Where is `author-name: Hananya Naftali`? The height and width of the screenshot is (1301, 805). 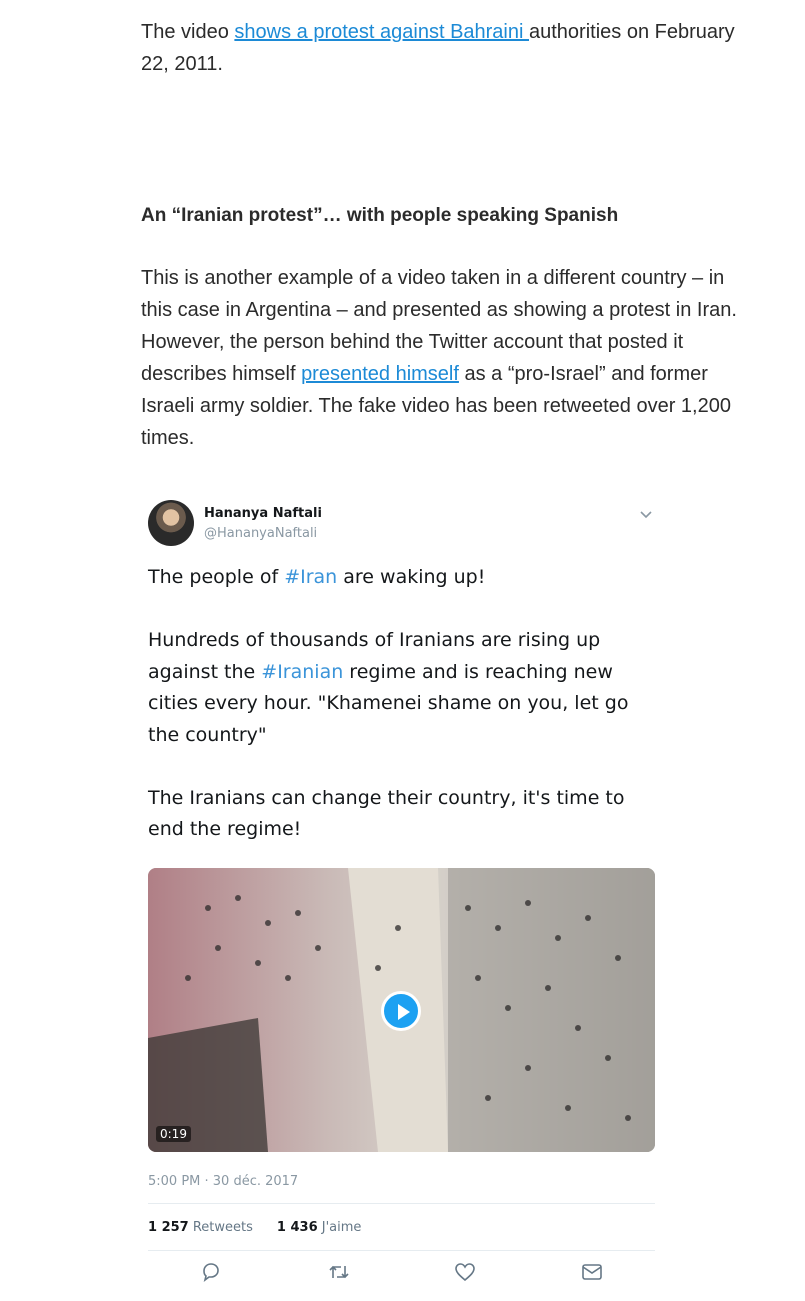 author-name: Hananya Naftali is located at coordinates (263, 513).